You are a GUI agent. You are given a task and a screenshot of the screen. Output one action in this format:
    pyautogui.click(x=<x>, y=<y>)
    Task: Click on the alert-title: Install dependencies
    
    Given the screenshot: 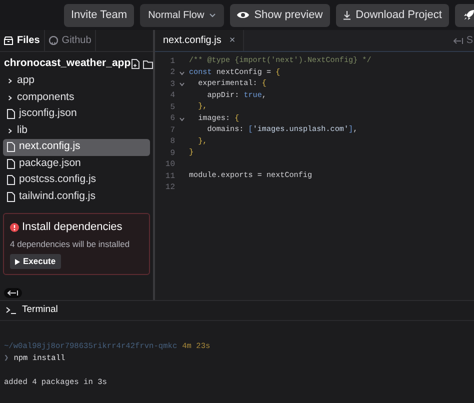 What is the action you would take?
    pyautogui.click(x=72, y=227)
    